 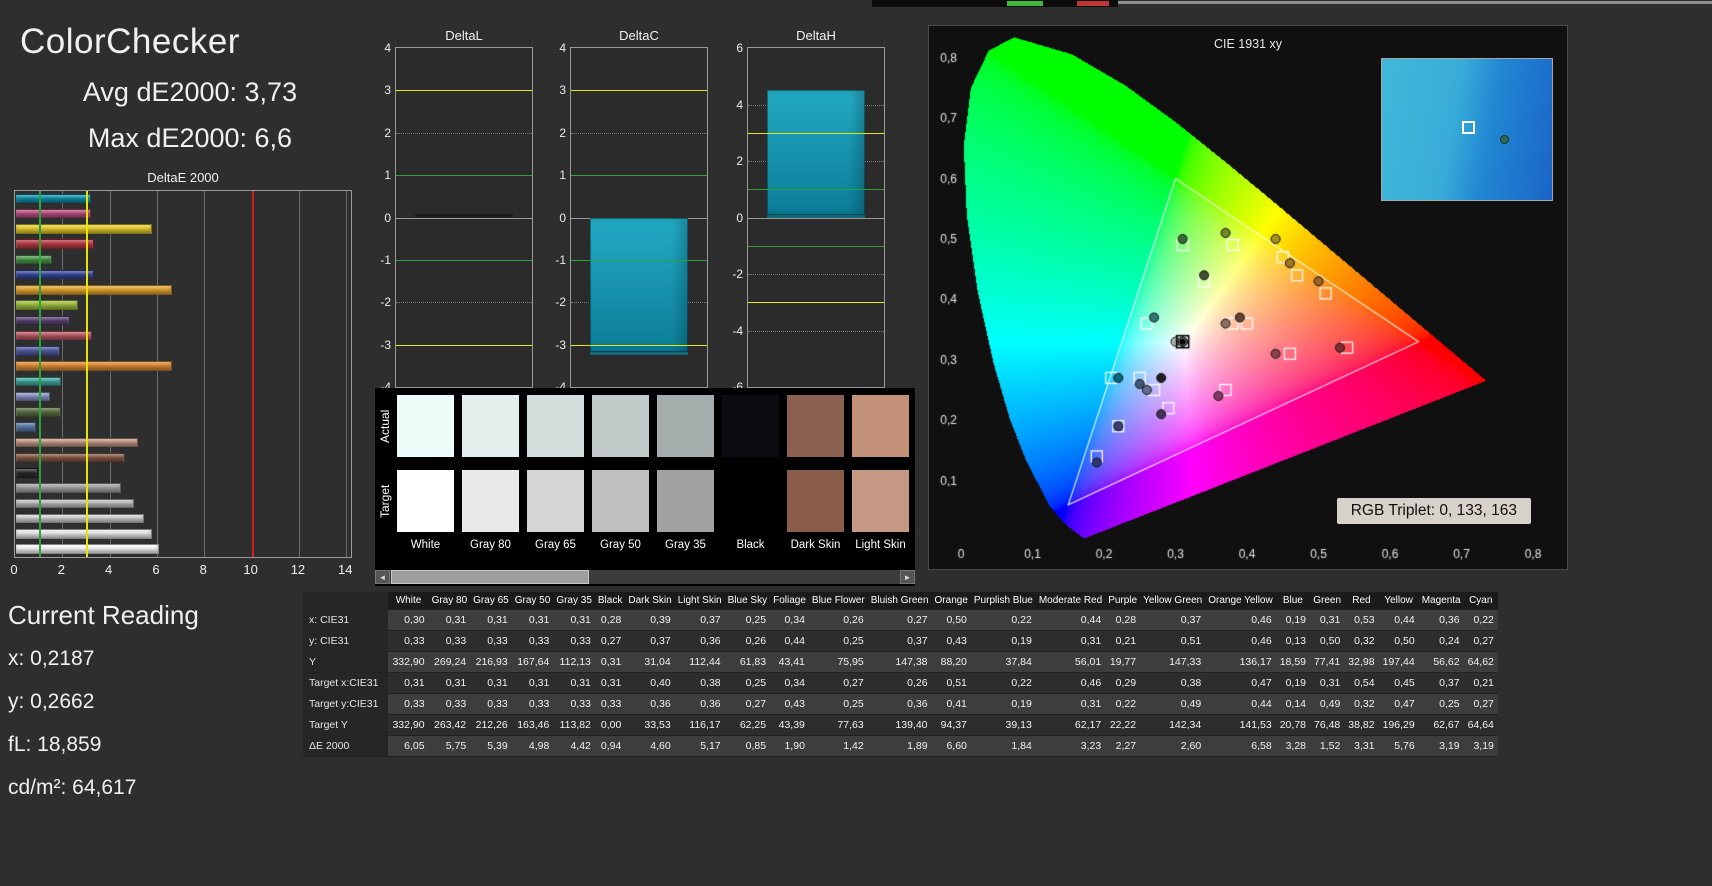 I want to click on table-cell: 0,36, so click(x=650, y=704).